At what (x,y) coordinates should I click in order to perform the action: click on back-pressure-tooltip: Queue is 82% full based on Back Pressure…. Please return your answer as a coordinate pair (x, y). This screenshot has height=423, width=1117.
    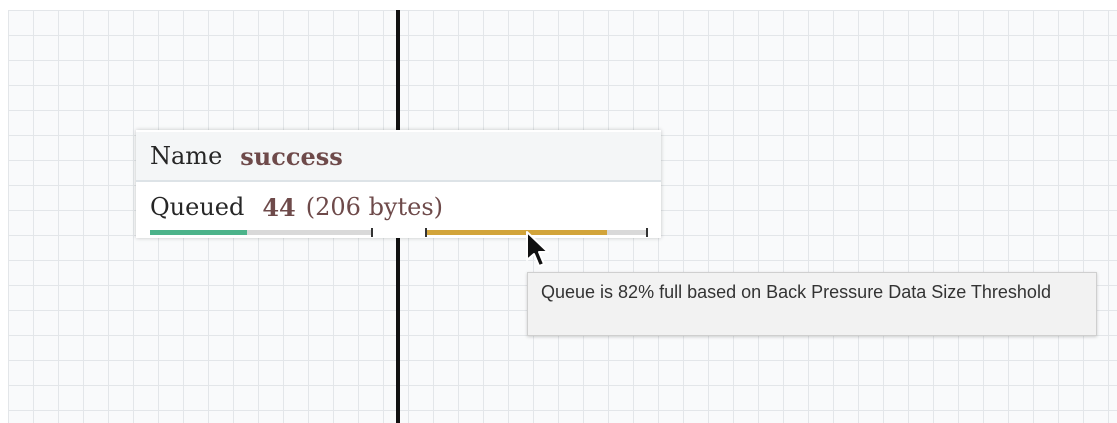
    Looking at the image, I should click on (812, 304).